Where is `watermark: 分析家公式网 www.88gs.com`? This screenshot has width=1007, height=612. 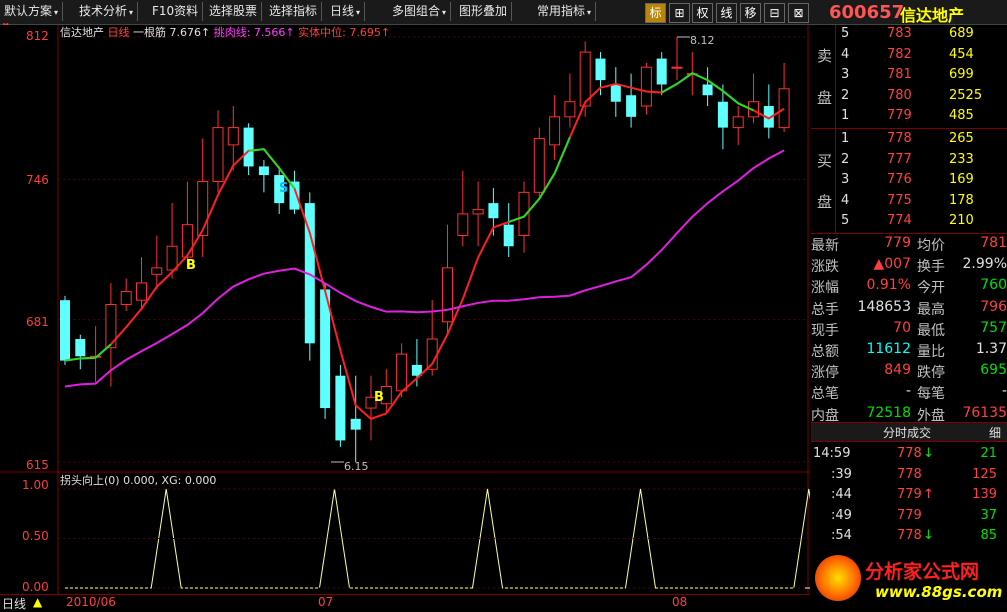
watermark: 分析家公式网 www.88gs.com is located at coordinates (911, 582).